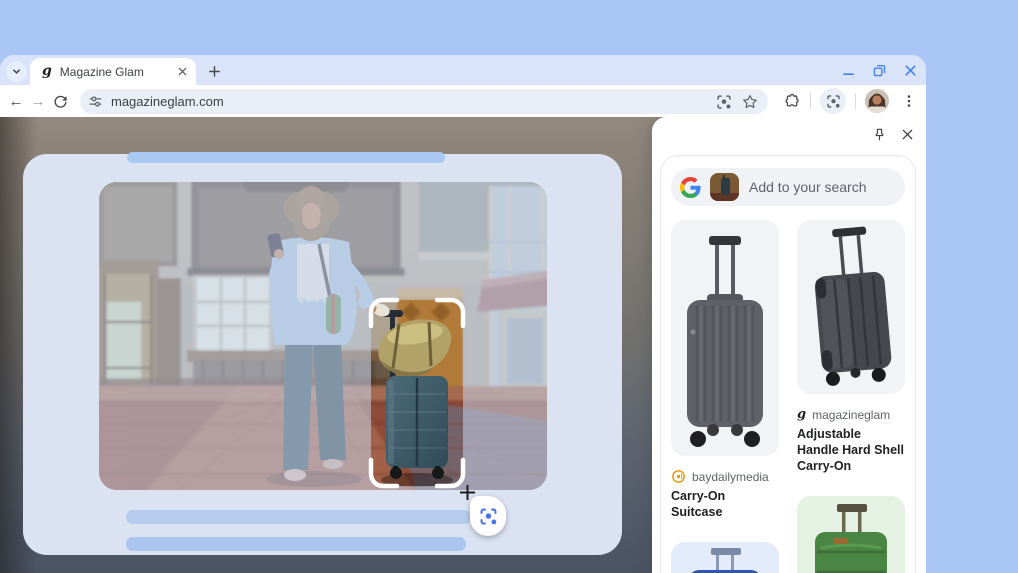  Describe the element at coordinates (792, 101) in the screenshot. I see `extensions-icon` at that location.